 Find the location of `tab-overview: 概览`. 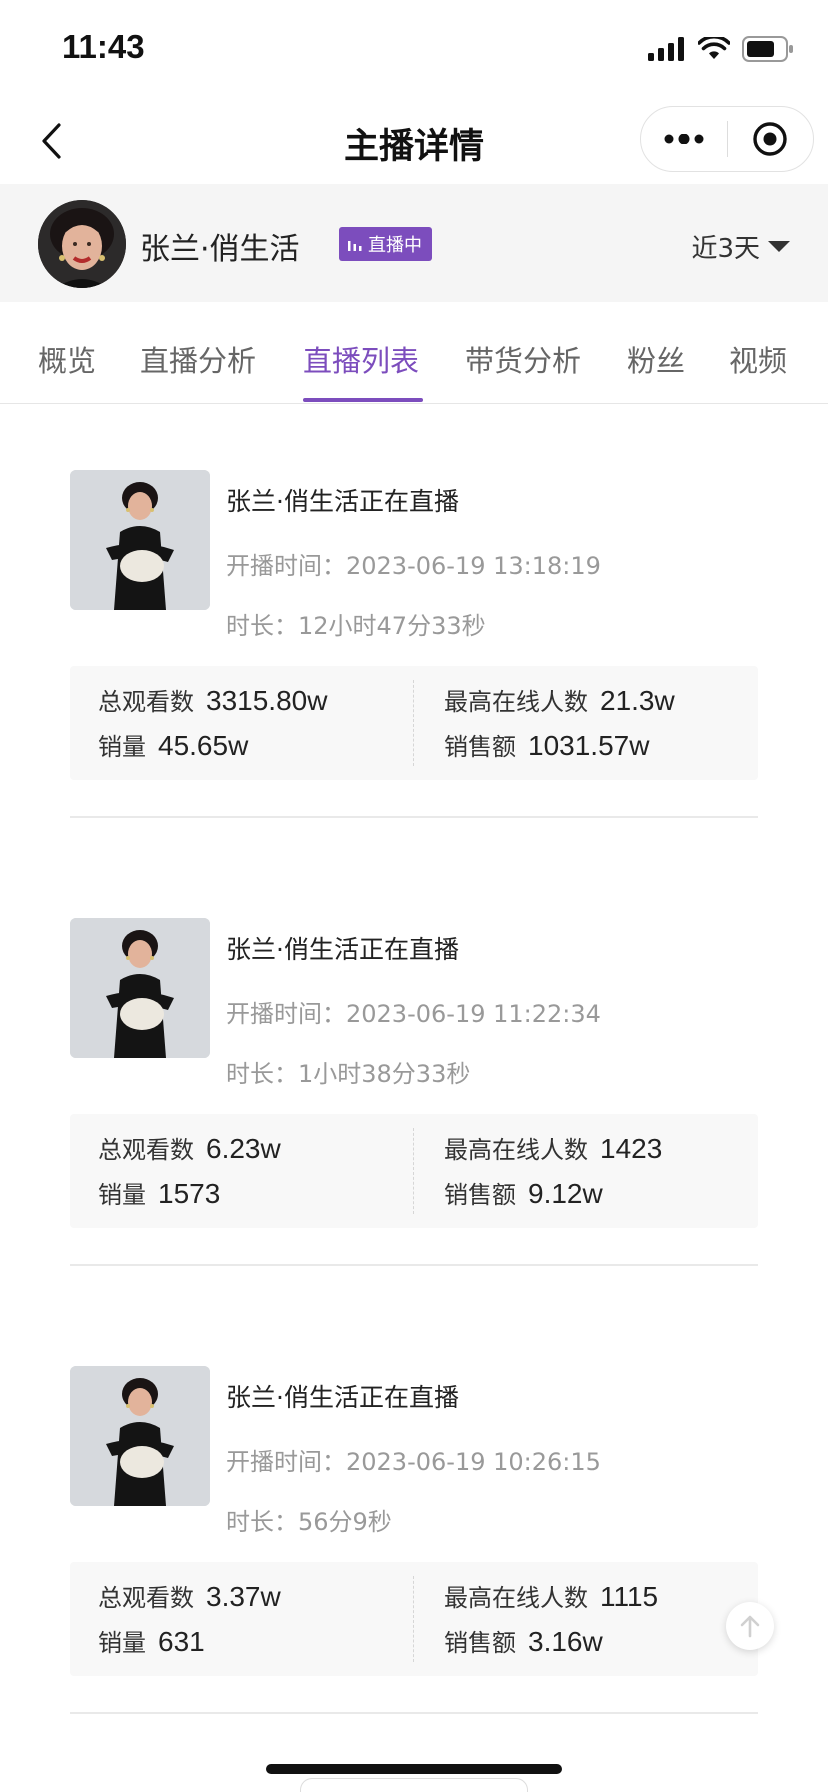

tab-overview: 概览 is located at coordinates (67, 359).